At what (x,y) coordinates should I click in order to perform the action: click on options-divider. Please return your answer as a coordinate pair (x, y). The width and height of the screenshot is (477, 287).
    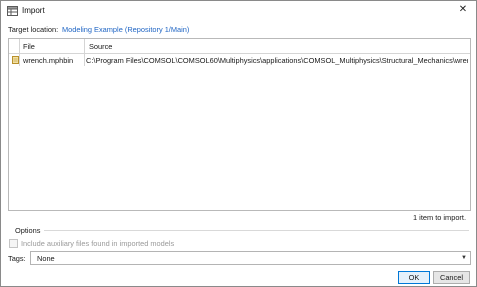
    Looking at the image, I should click on (256, 230).